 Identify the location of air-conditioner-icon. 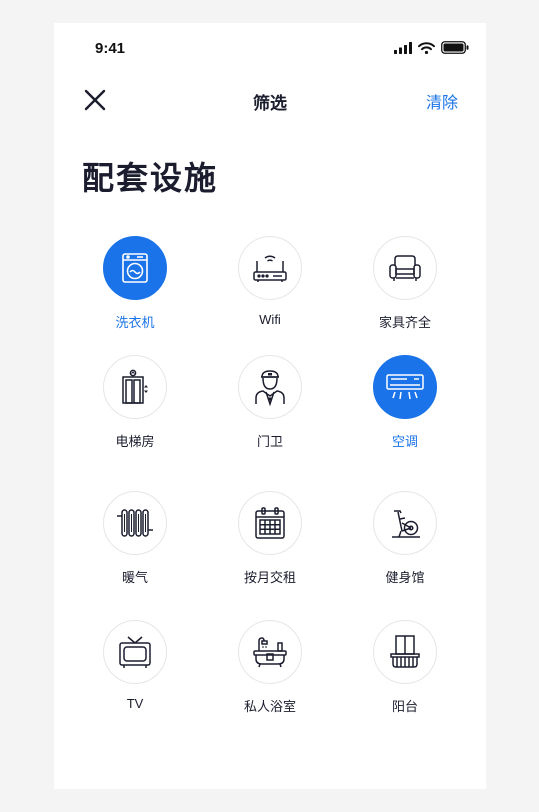
(405, 387).